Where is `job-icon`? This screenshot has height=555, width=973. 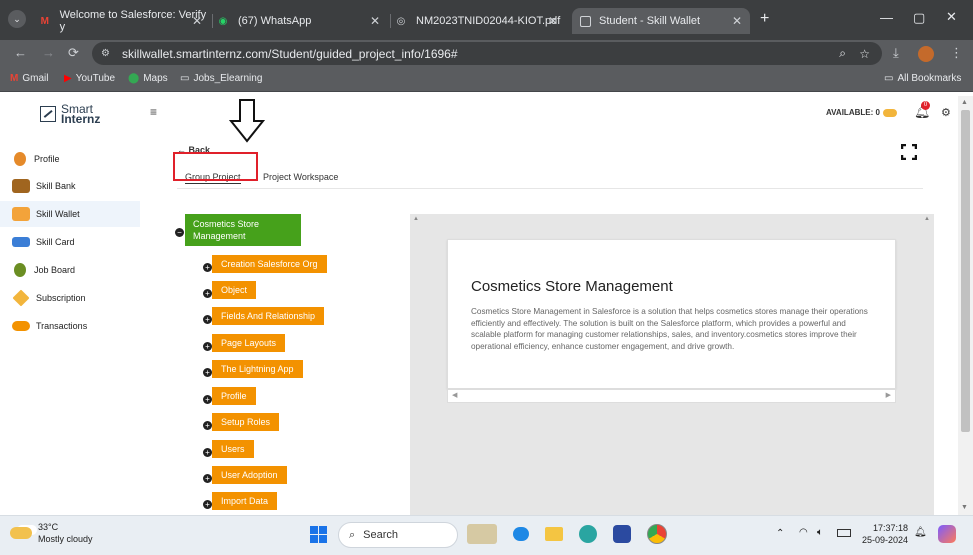 job-icon is located at coordinates (20, 270).